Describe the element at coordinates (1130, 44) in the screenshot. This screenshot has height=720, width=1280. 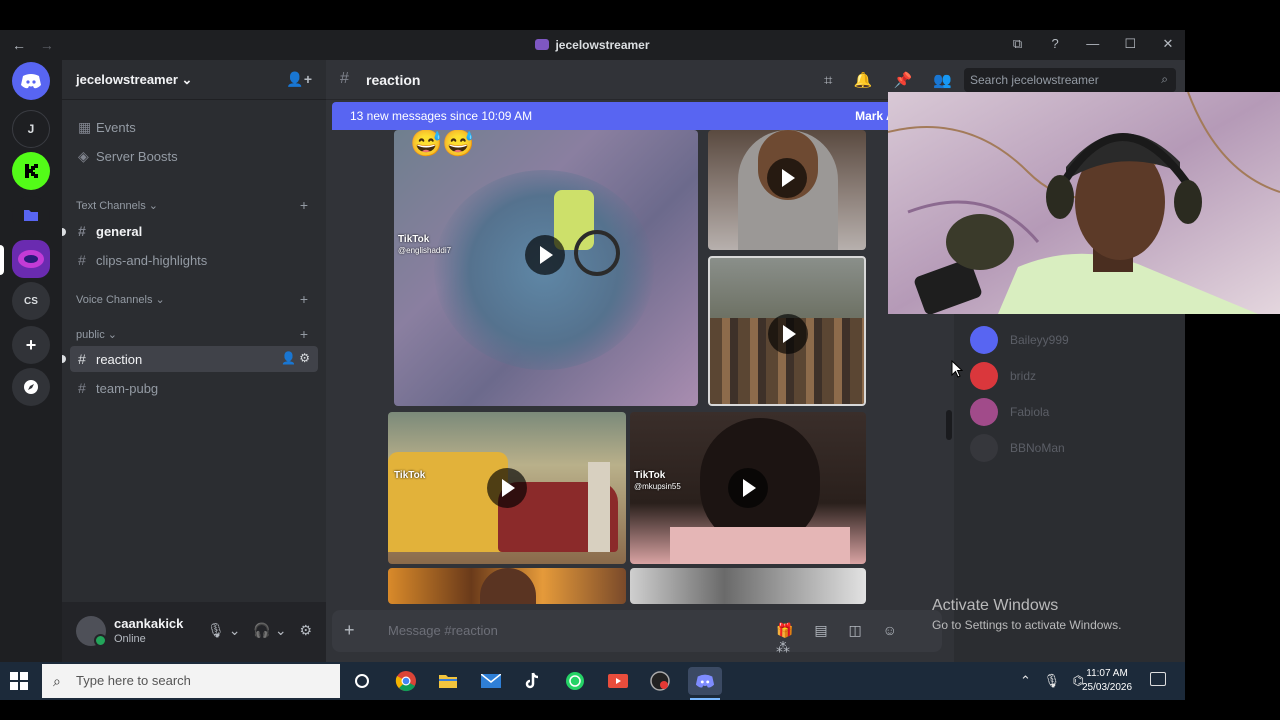
I see `maximize-button: ☐` at that location.